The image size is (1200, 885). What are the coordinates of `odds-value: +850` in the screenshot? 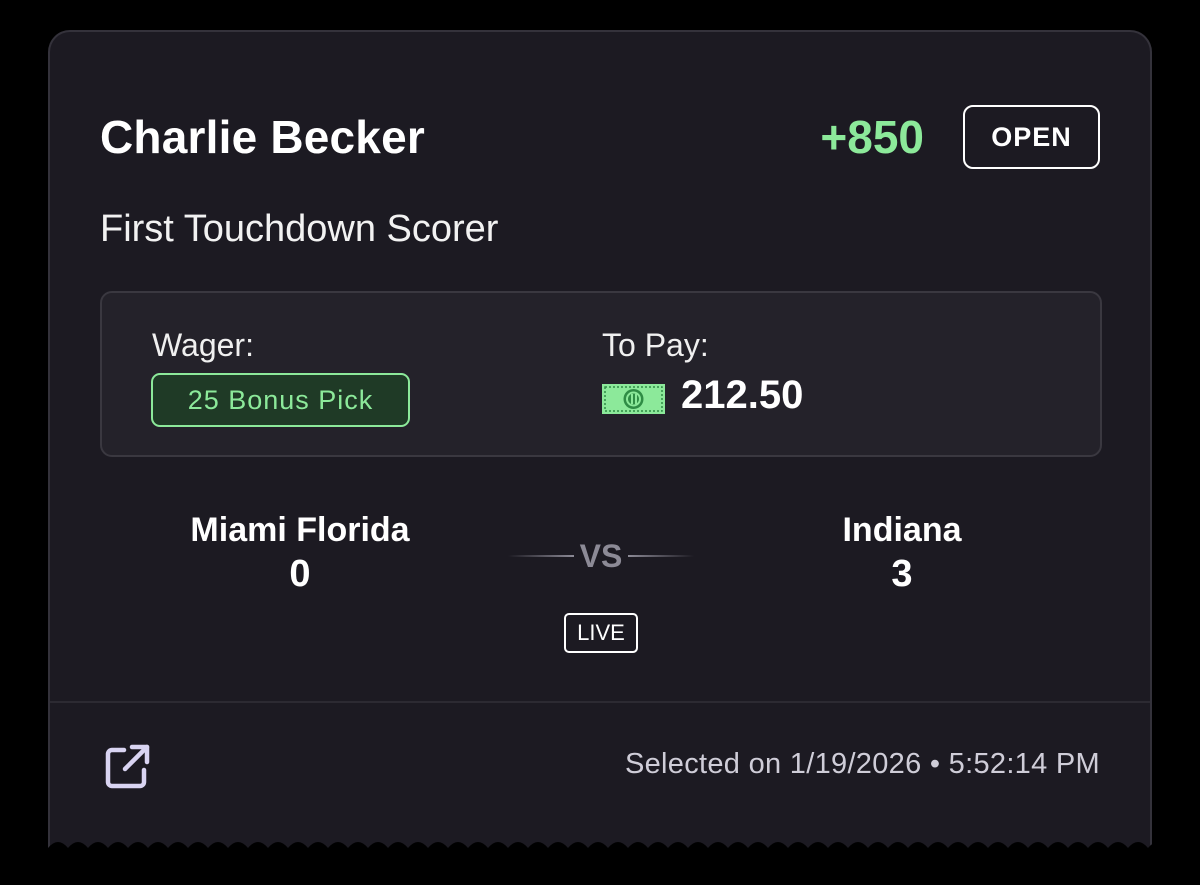 It's located at (872, 137).